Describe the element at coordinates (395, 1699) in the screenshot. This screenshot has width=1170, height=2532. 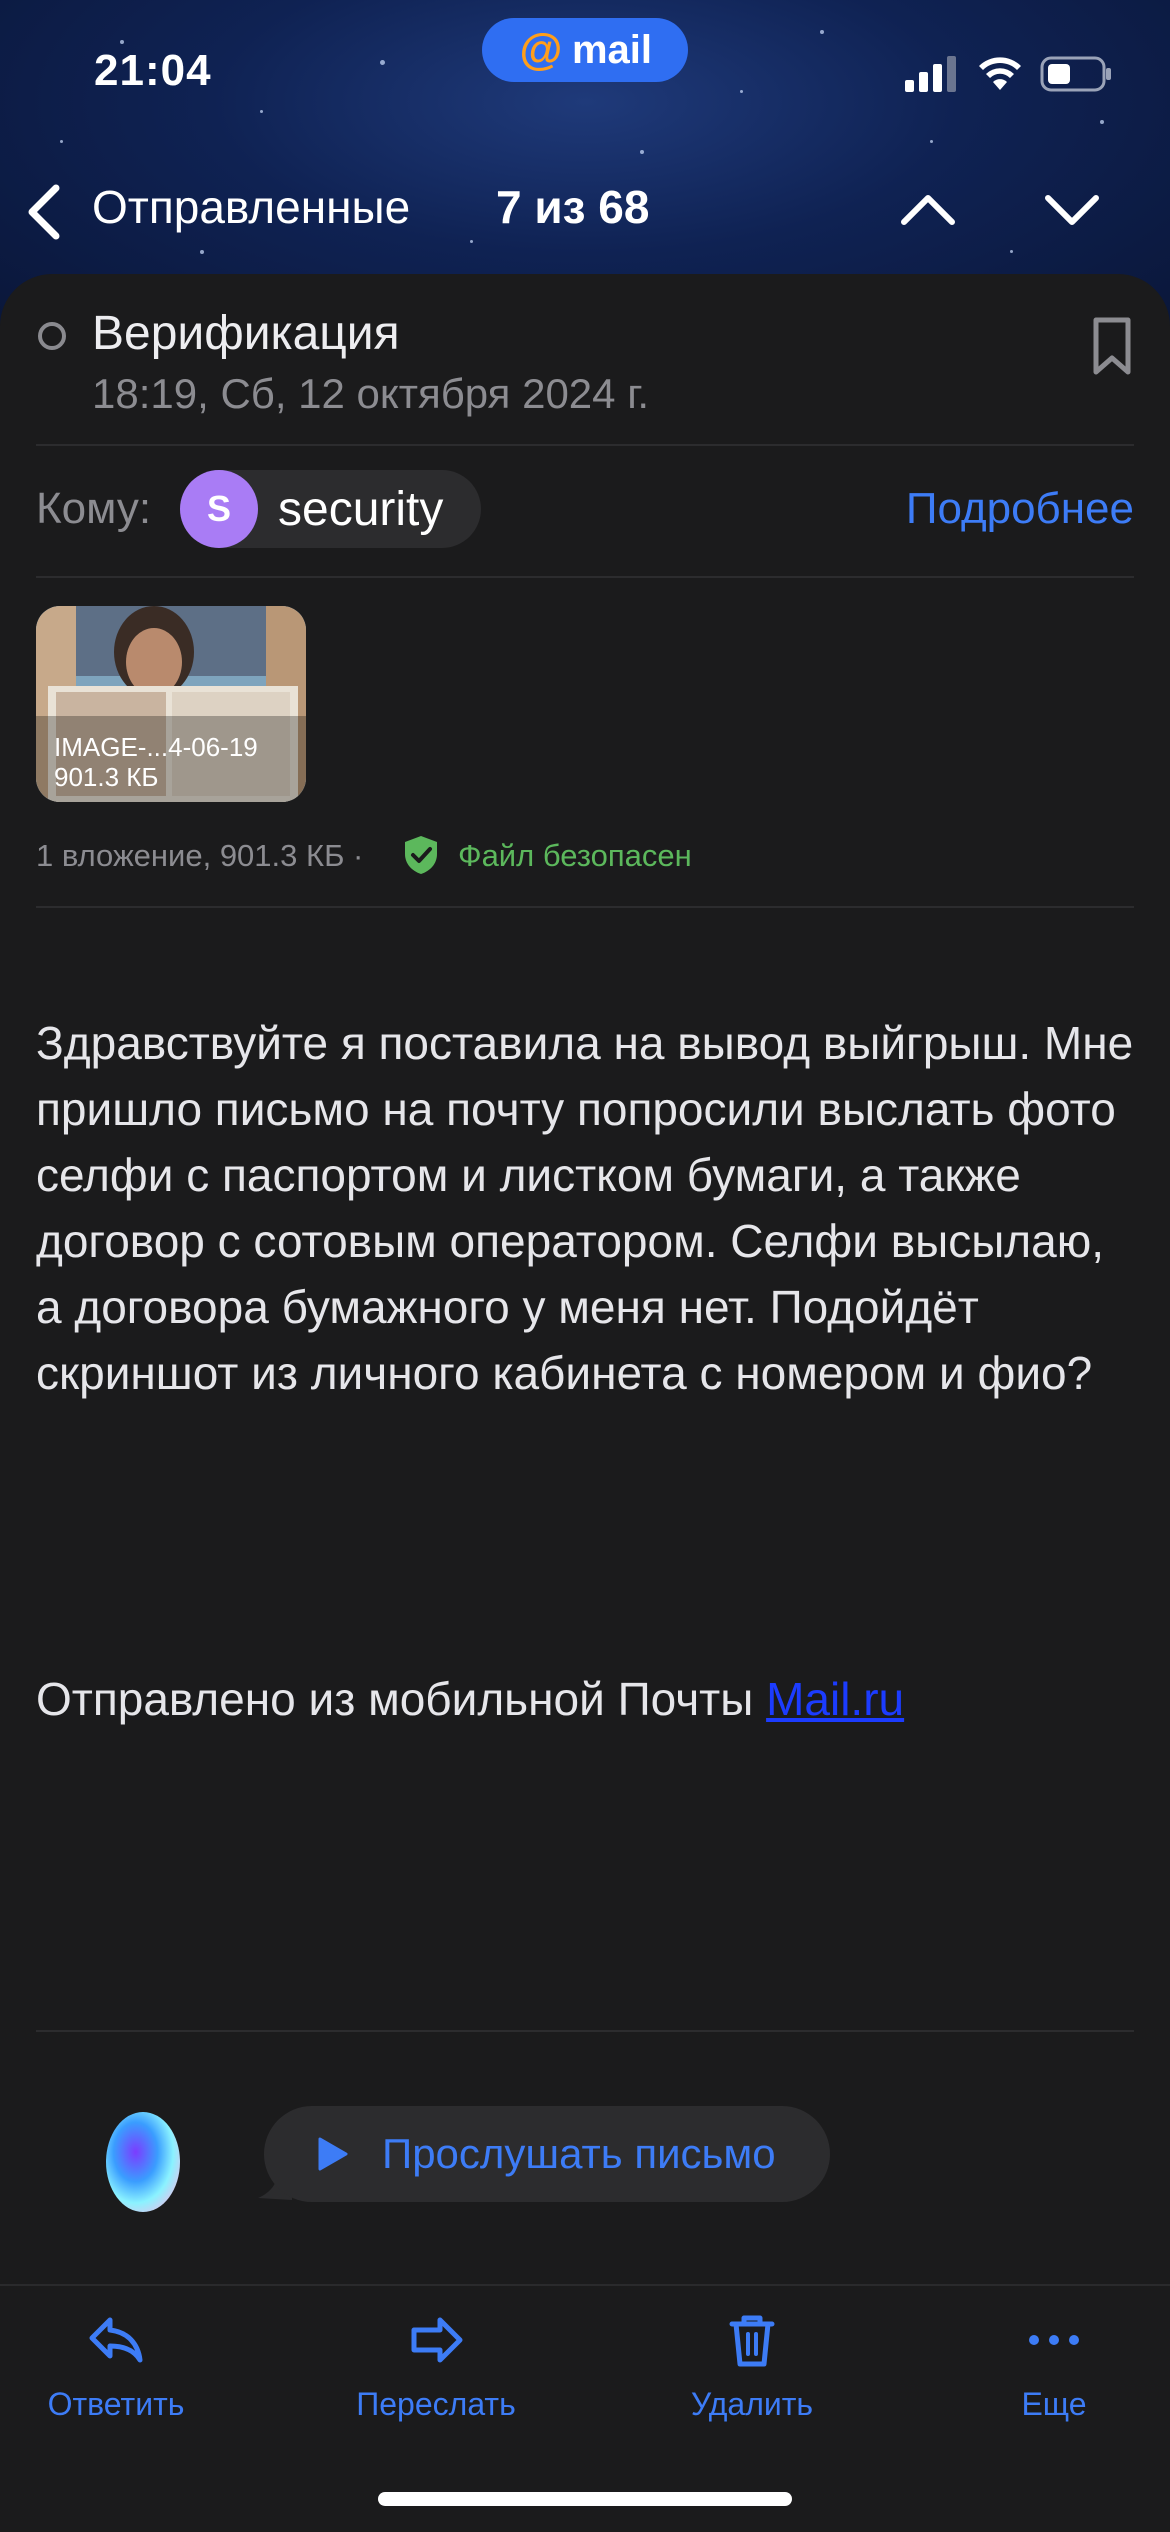
I see `signature-text: Отправлено из мобильной Почты` at that location.